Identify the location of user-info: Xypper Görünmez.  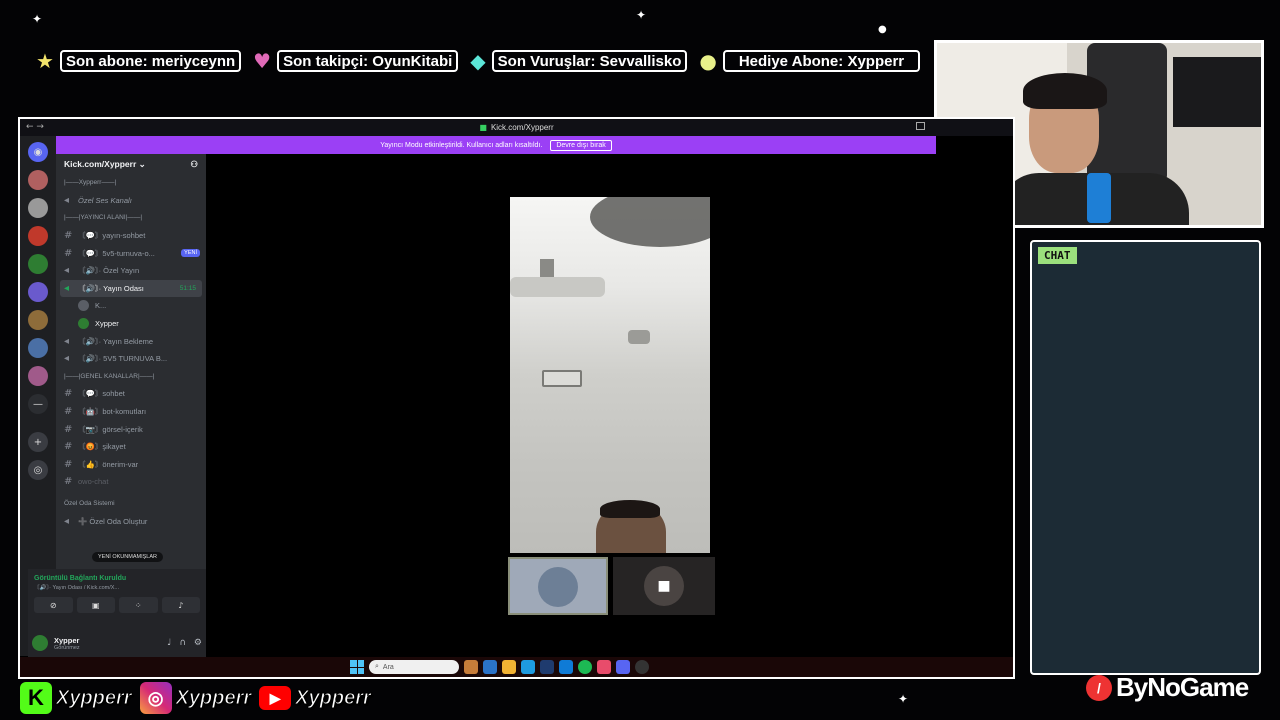
(67, 643).